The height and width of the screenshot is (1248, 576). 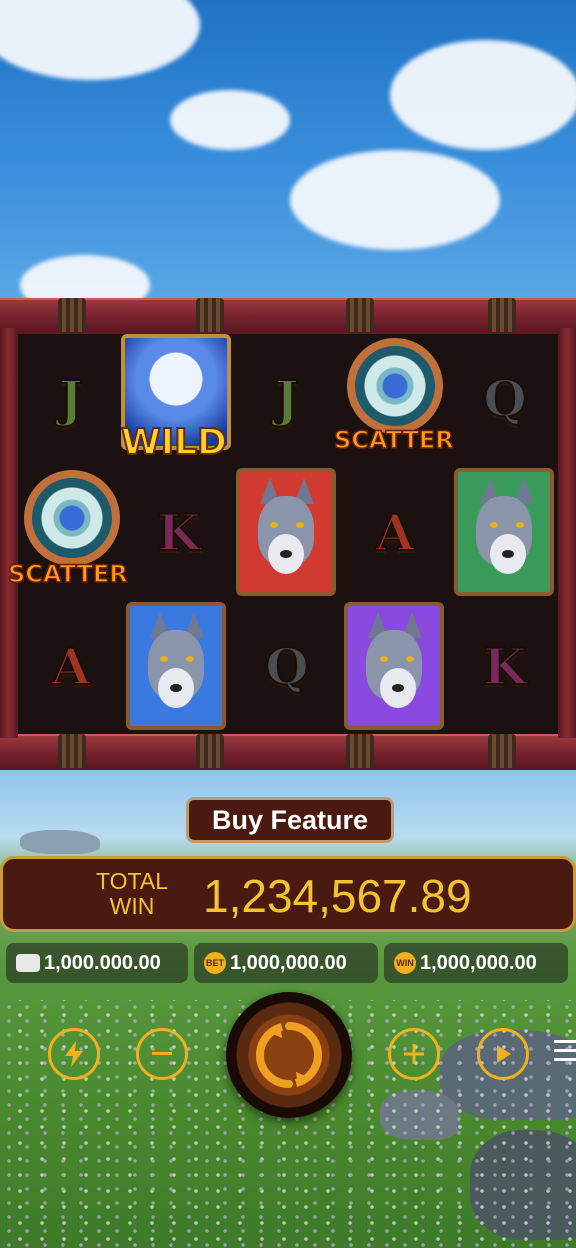 I want to click on total-win-value: 1,234,567.89, so click(x=337, y=896).